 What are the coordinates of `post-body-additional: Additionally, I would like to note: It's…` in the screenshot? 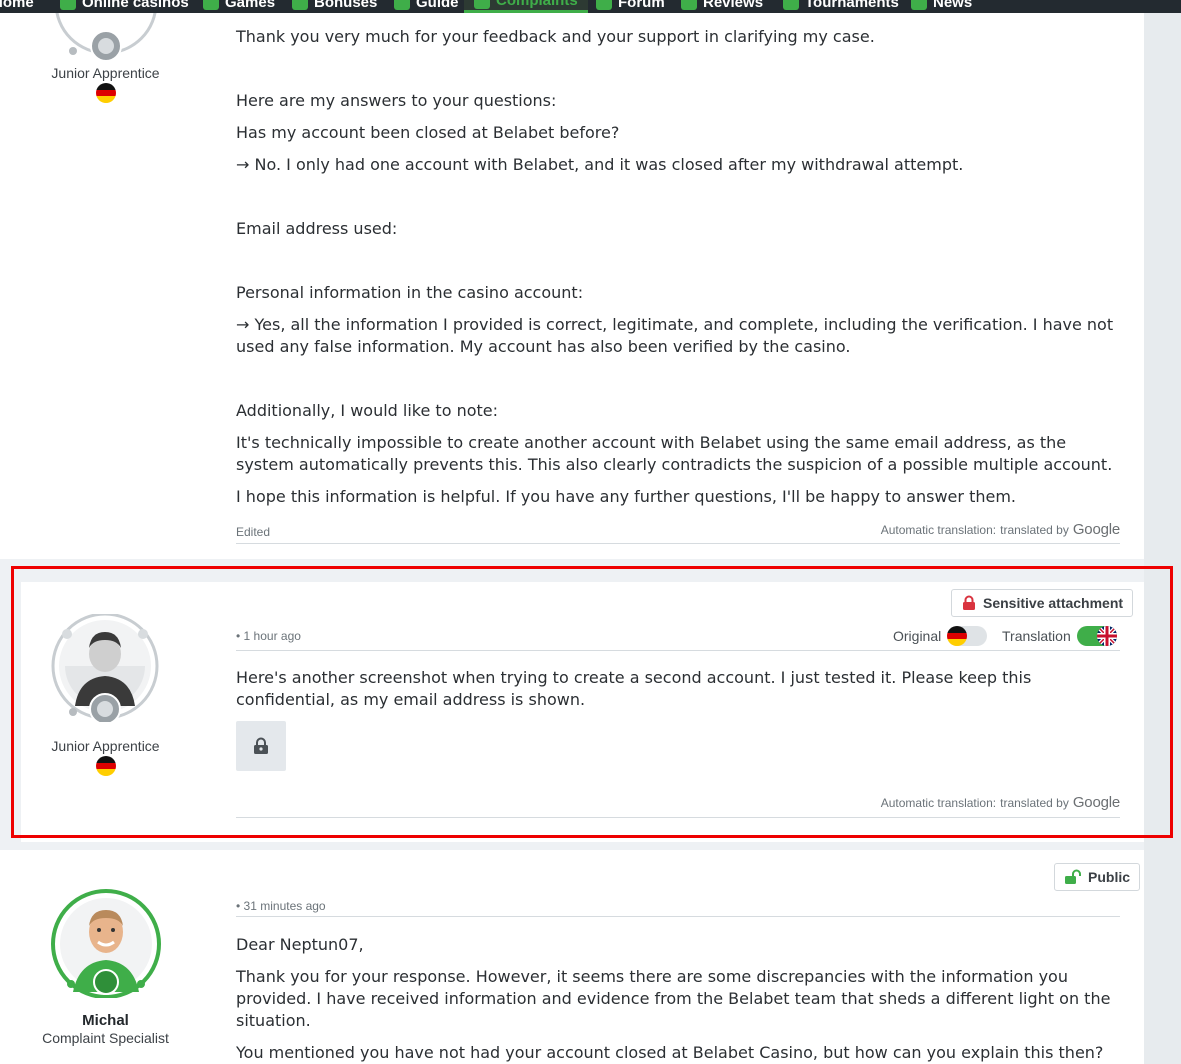 It's located at (676, 459).